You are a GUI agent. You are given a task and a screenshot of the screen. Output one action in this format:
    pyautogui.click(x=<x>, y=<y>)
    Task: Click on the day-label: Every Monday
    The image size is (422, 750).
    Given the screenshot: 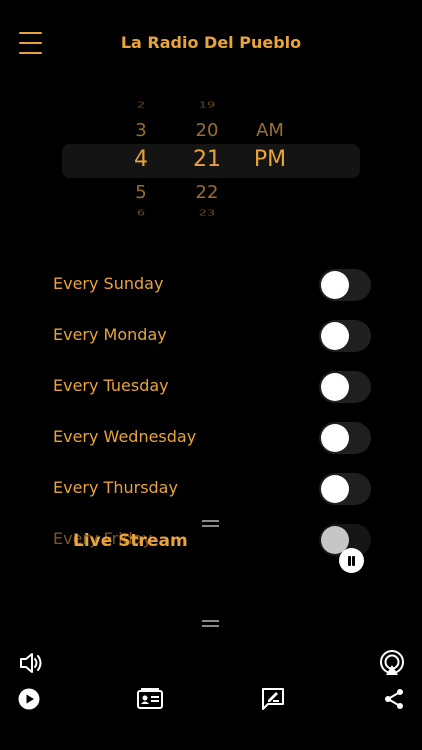 What is the action you would take?
    pyautogui.click(x=110, y=334)
    